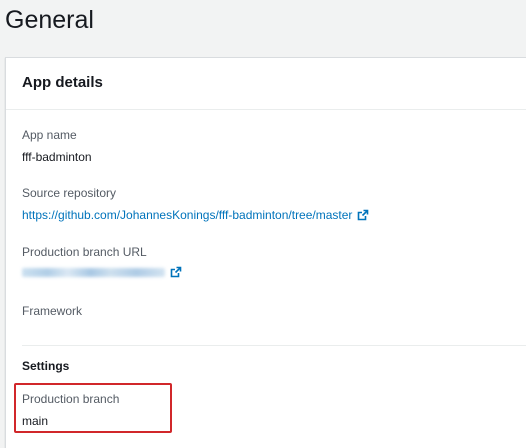 Image resolution: width=526 pixels, height=448 pixels. I want to click on production-branch-label: Production branch, so click(71, 399).